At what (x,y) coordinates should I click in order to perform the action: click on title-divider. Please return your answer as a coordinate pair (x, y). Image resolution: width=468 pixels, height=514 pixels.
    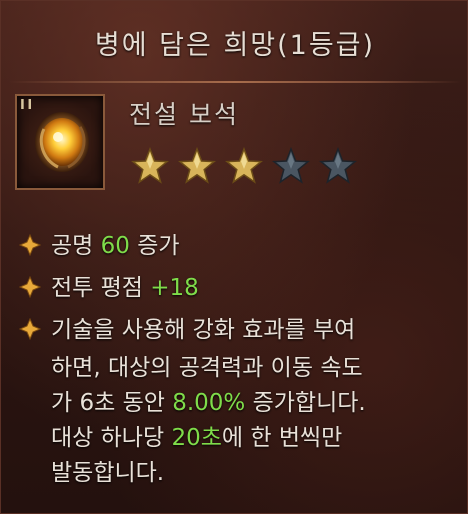
    Looking at the image, I should click on (235, 82).